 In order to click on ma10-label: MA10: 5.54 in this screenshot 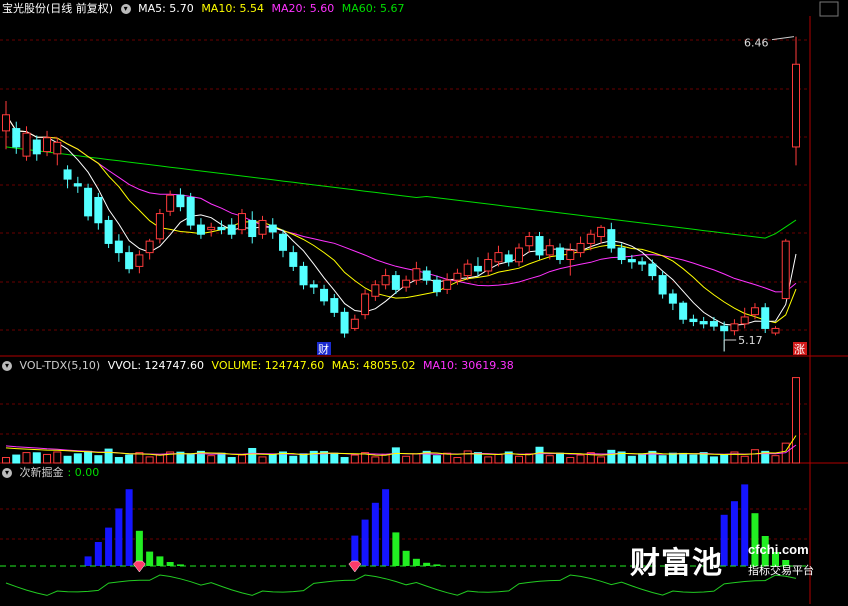, I will do `click(233, 8)`.